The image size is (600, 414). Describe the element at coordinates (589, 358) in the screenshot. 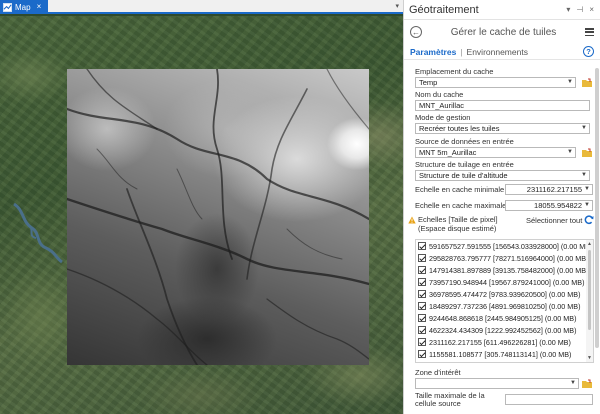

I see `scroll-down-icon: ▼` at that location.